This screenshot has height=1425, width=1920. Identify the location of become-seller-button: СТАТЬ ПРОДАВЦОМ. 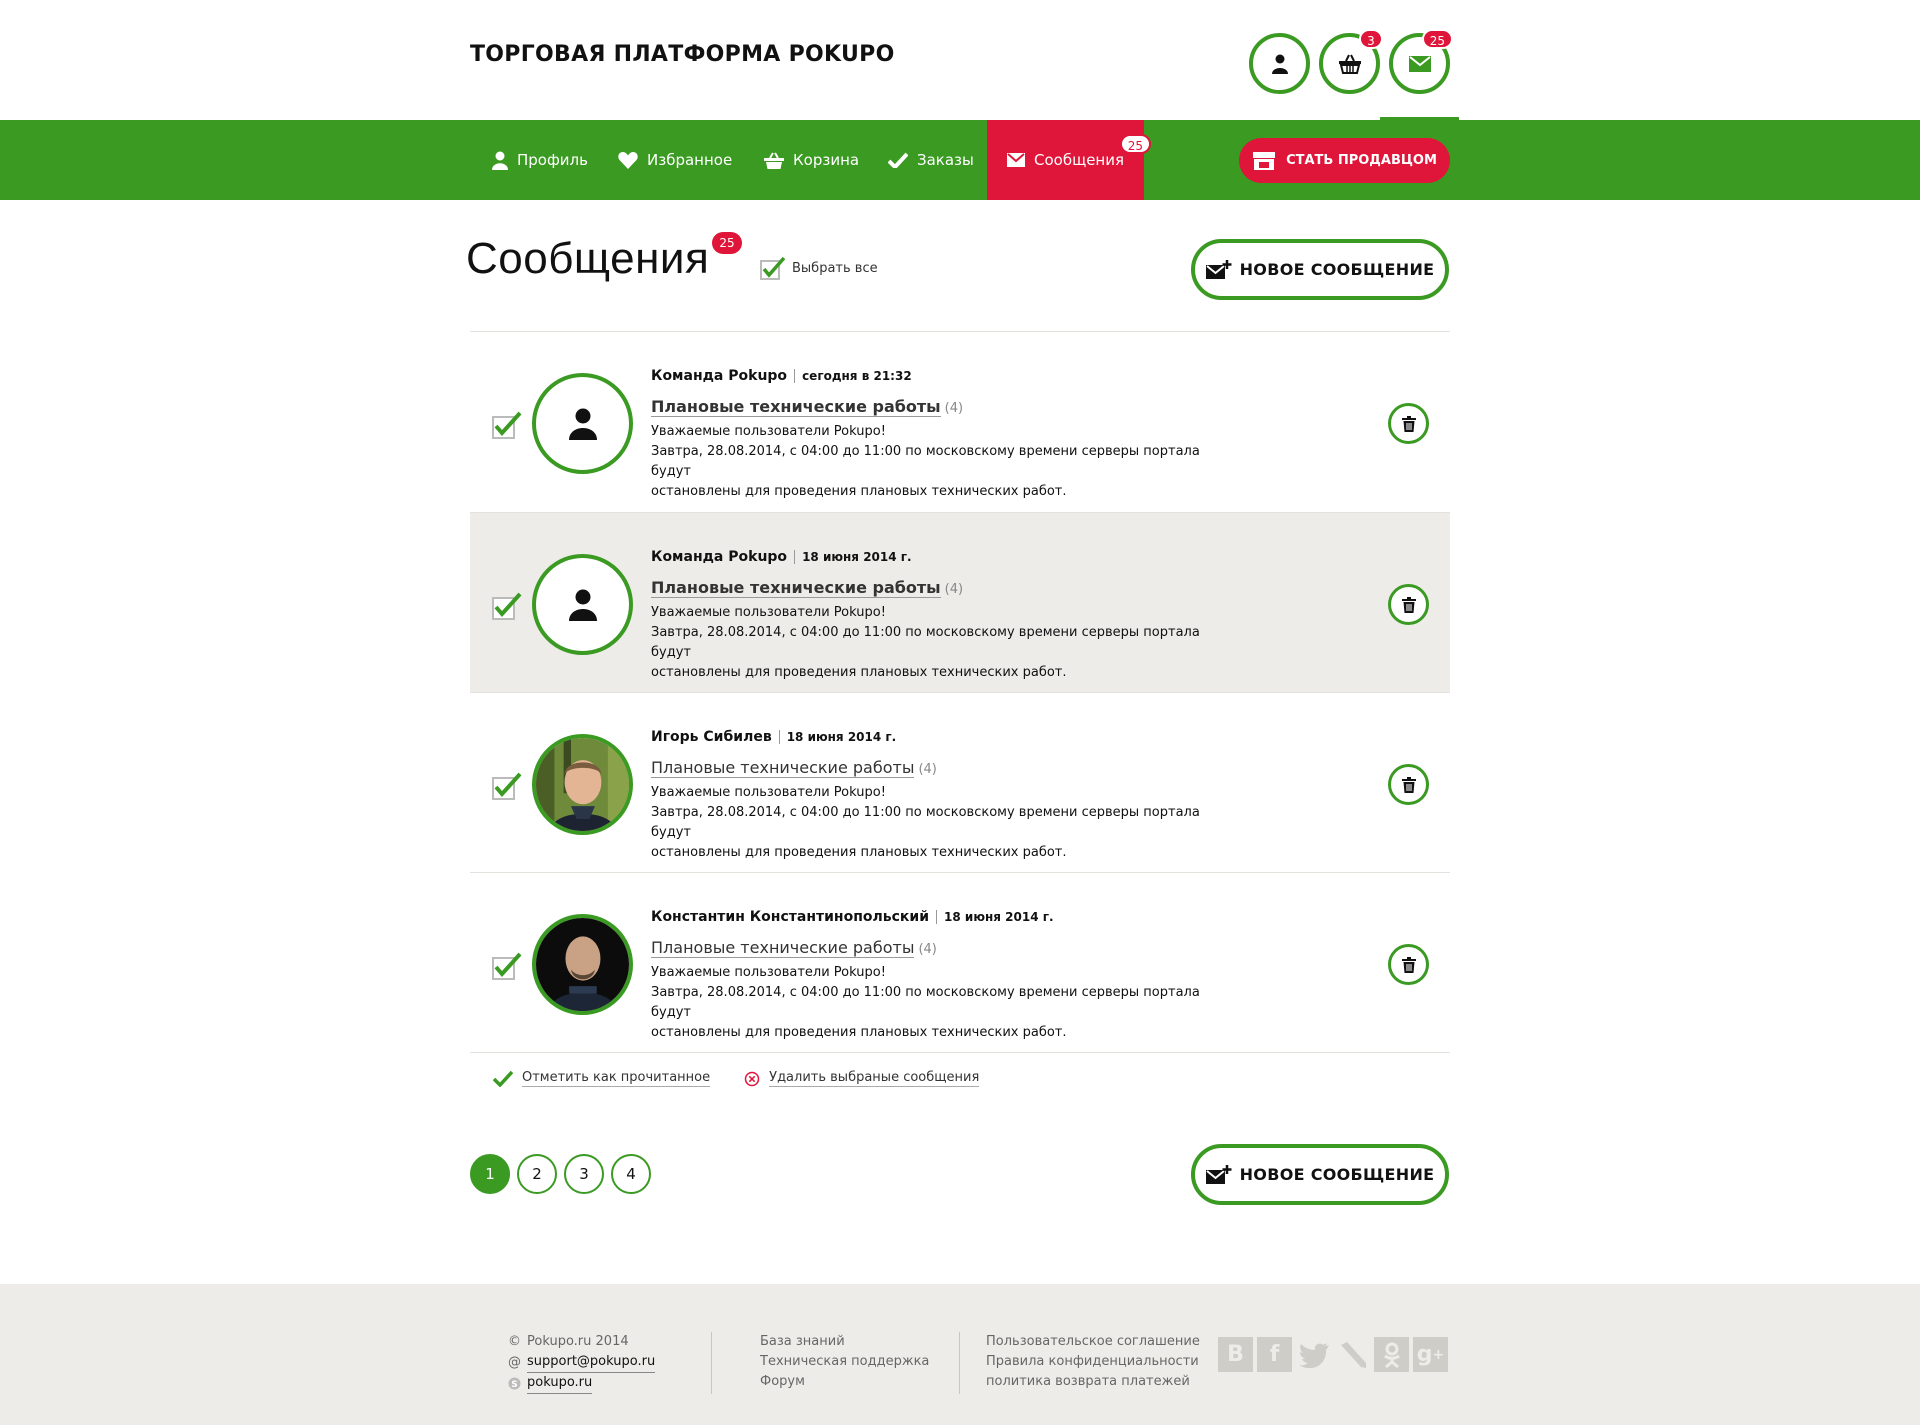
(1344, 160).